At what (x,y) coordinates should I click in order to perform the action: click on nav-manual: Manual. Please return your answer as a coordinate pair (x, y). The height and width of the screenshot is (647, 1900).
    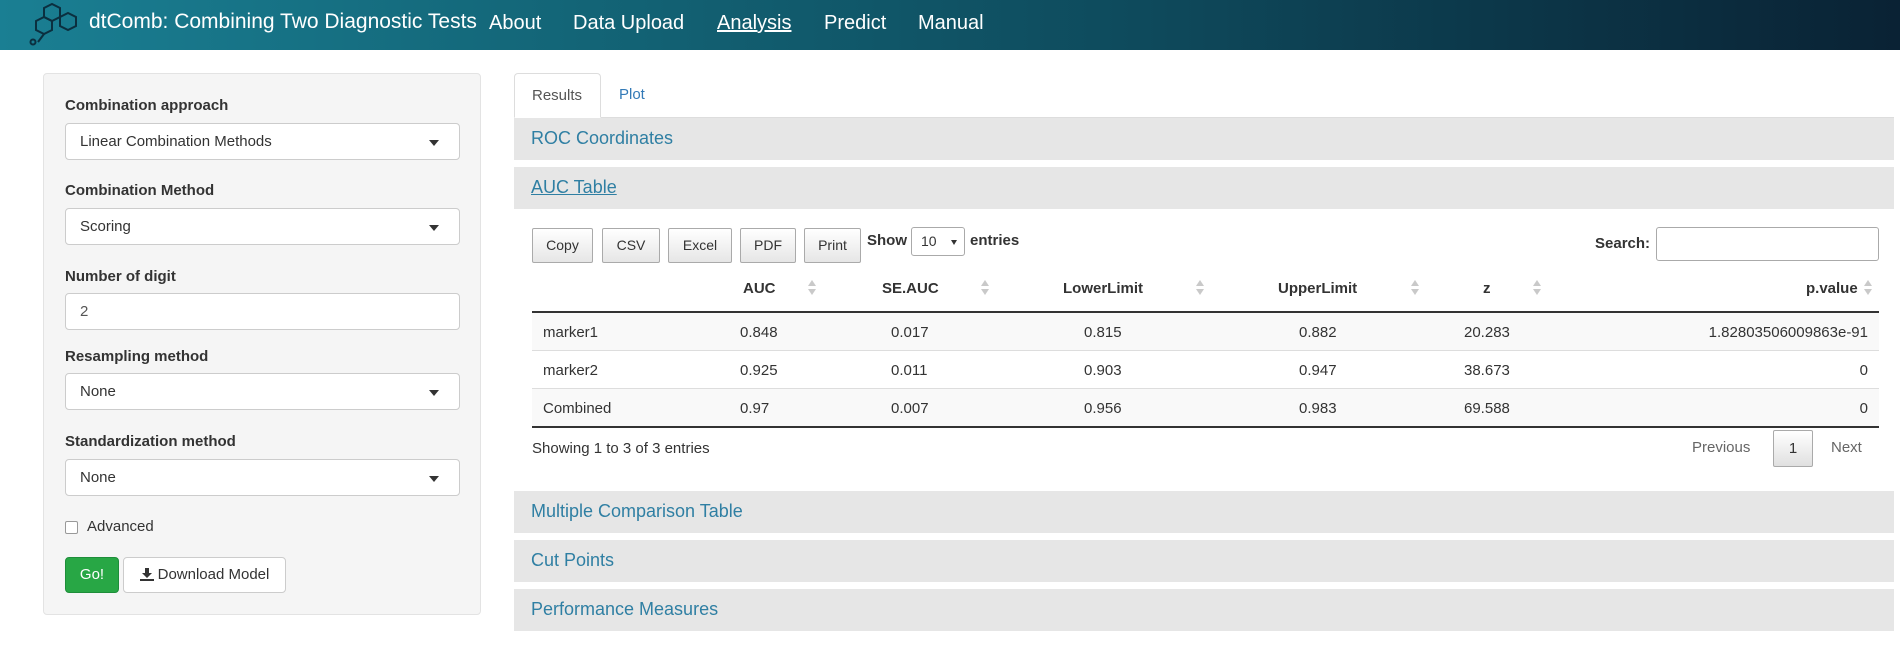
    Looking at the image, I should click on (951, 23).